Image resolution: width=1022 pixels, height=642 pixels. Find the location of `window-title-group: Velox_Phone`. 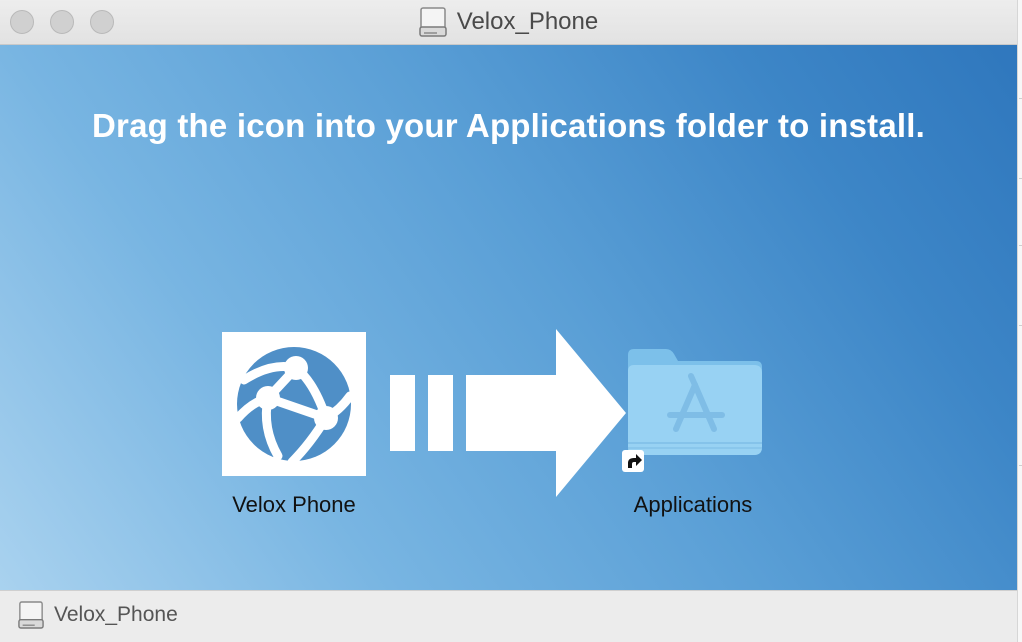

window-title-group: Velox_Phone is located at coordinates (508, 22).